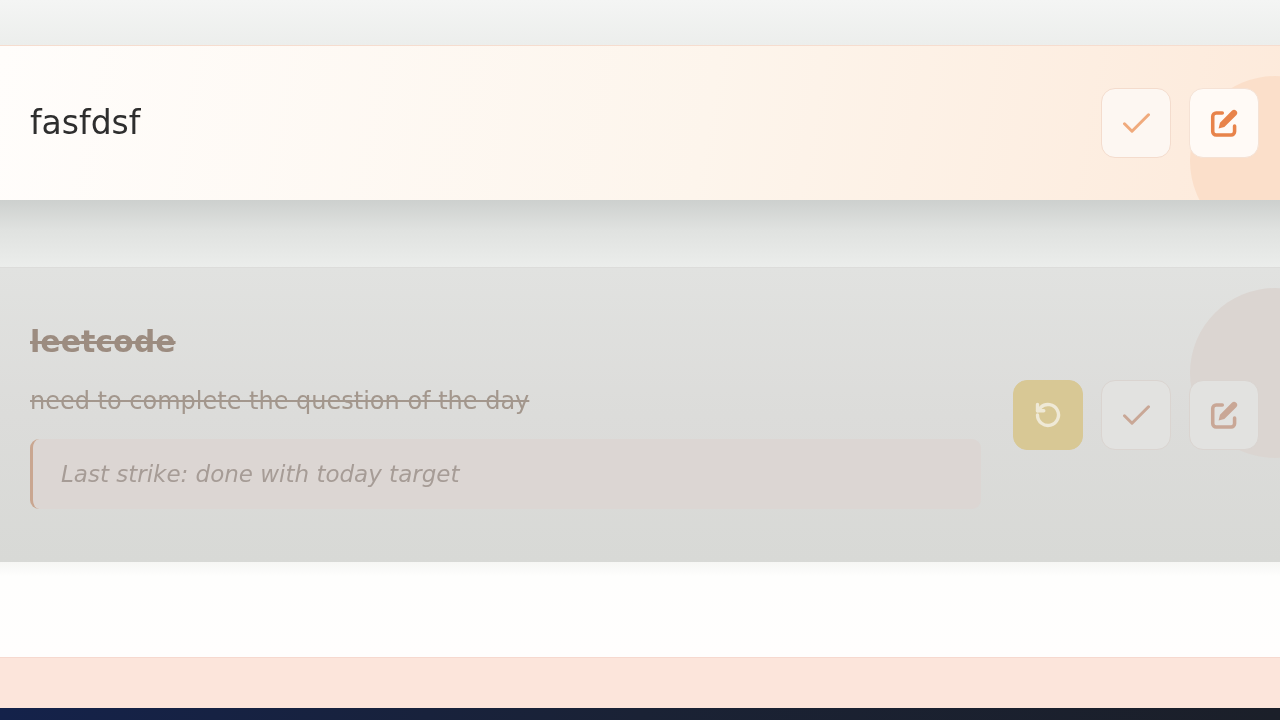 The image size is (1280, 720). I want to click on undo-button, so click(1048, 415).